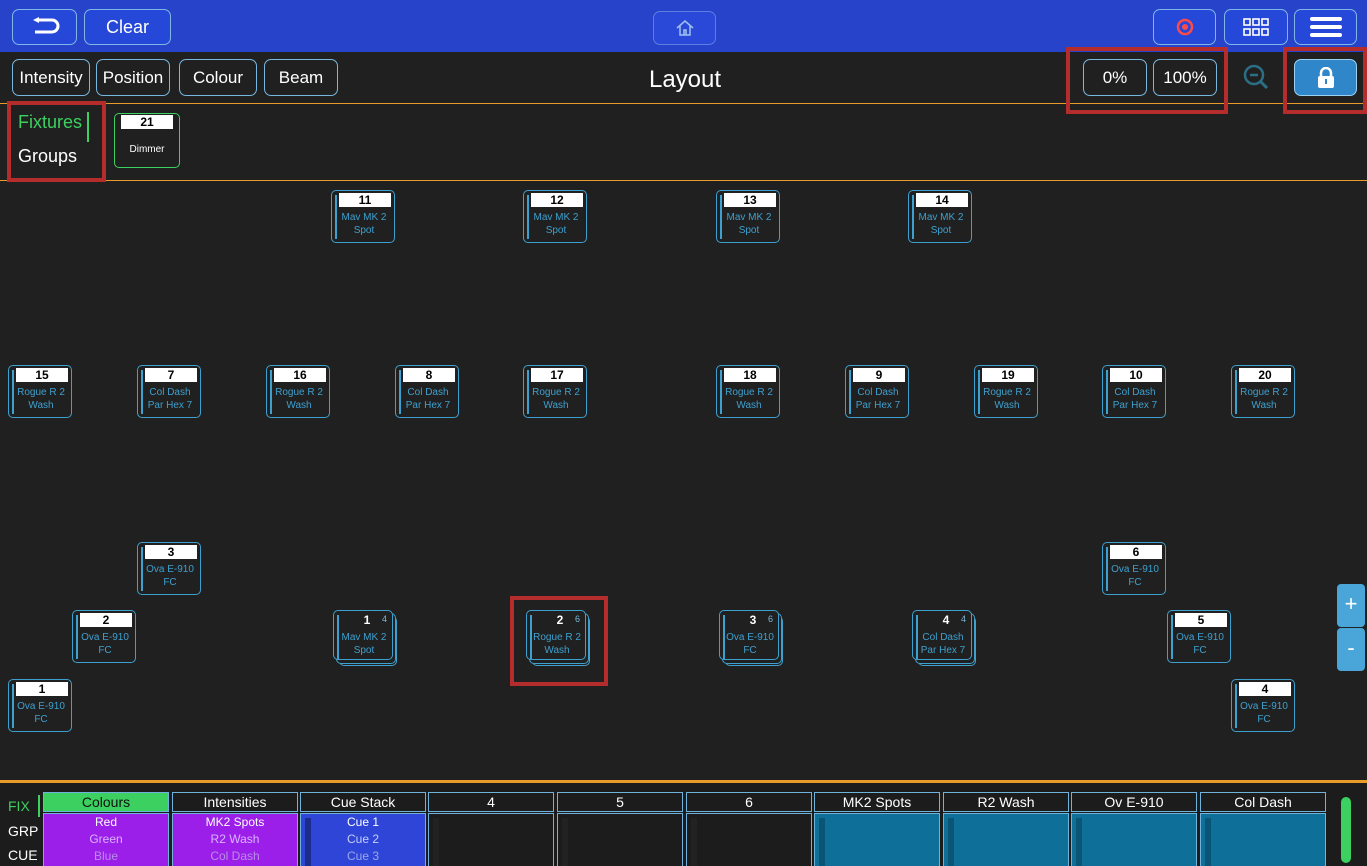 This screenshot has height=866, width=1367. I want to click on fixture-number: 6, so click(1136, 552).